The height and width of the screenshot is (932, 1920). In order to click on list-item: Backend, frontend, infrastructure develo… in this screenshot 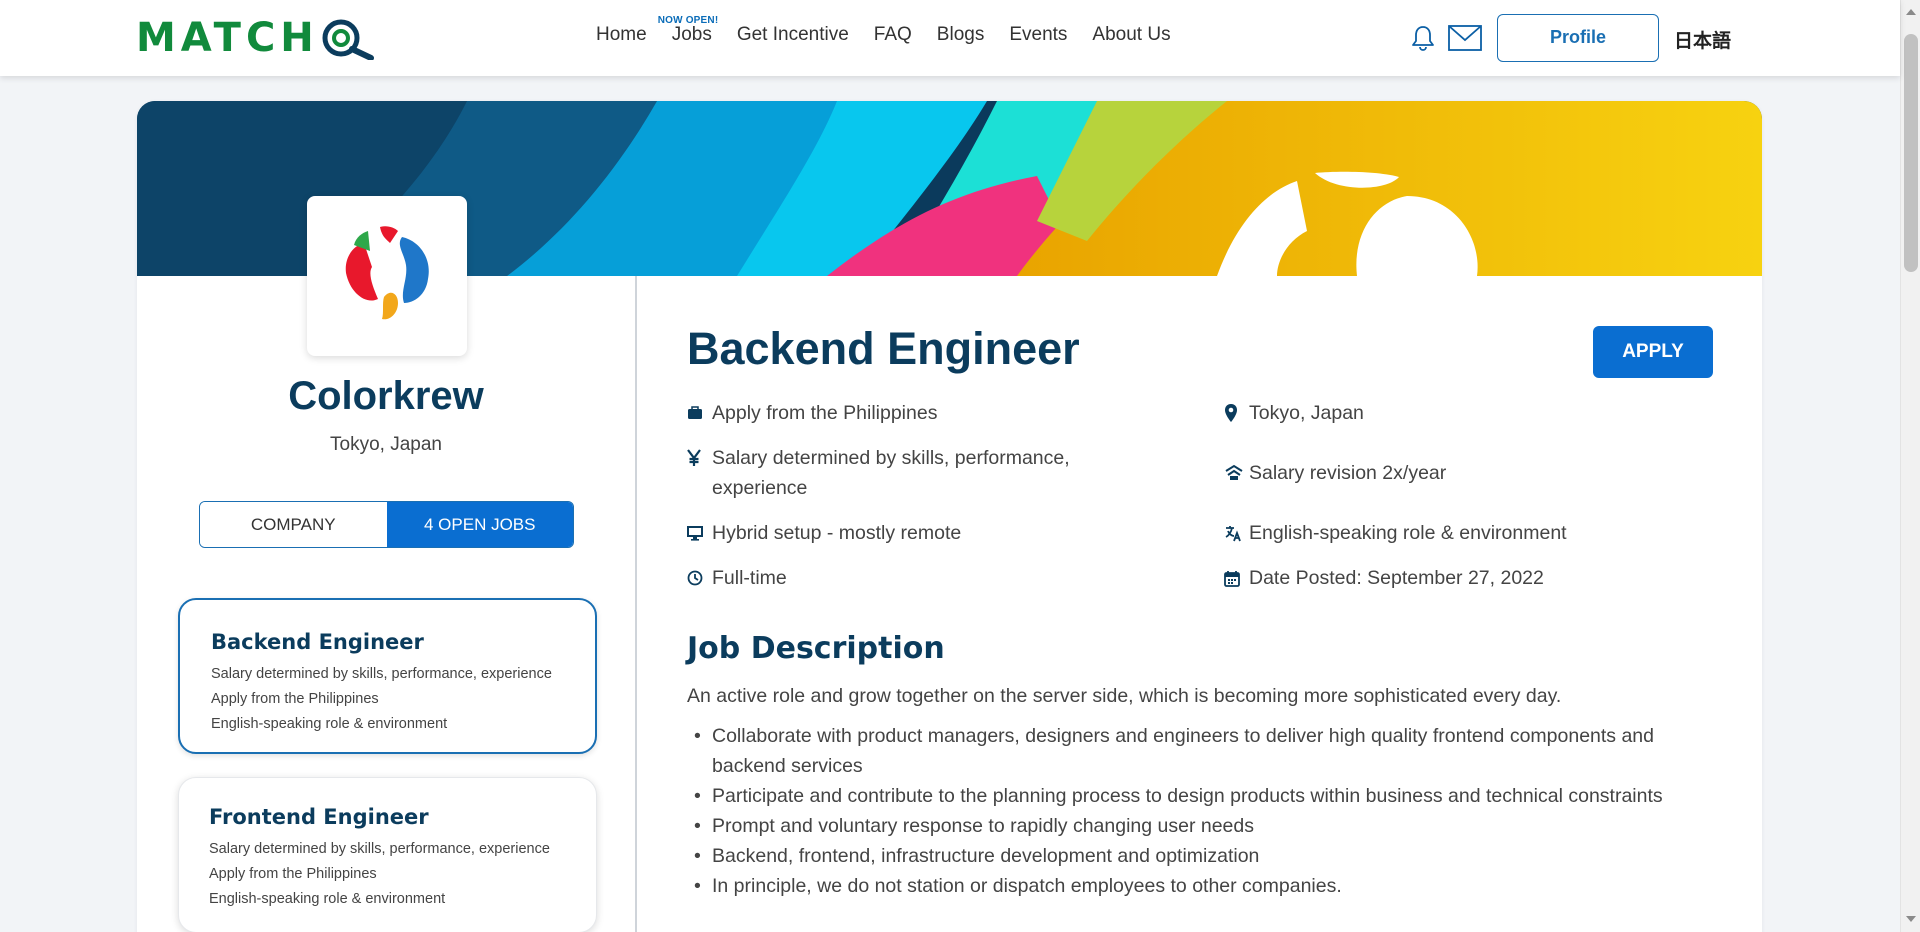, I will do `click(1207, 856)`.